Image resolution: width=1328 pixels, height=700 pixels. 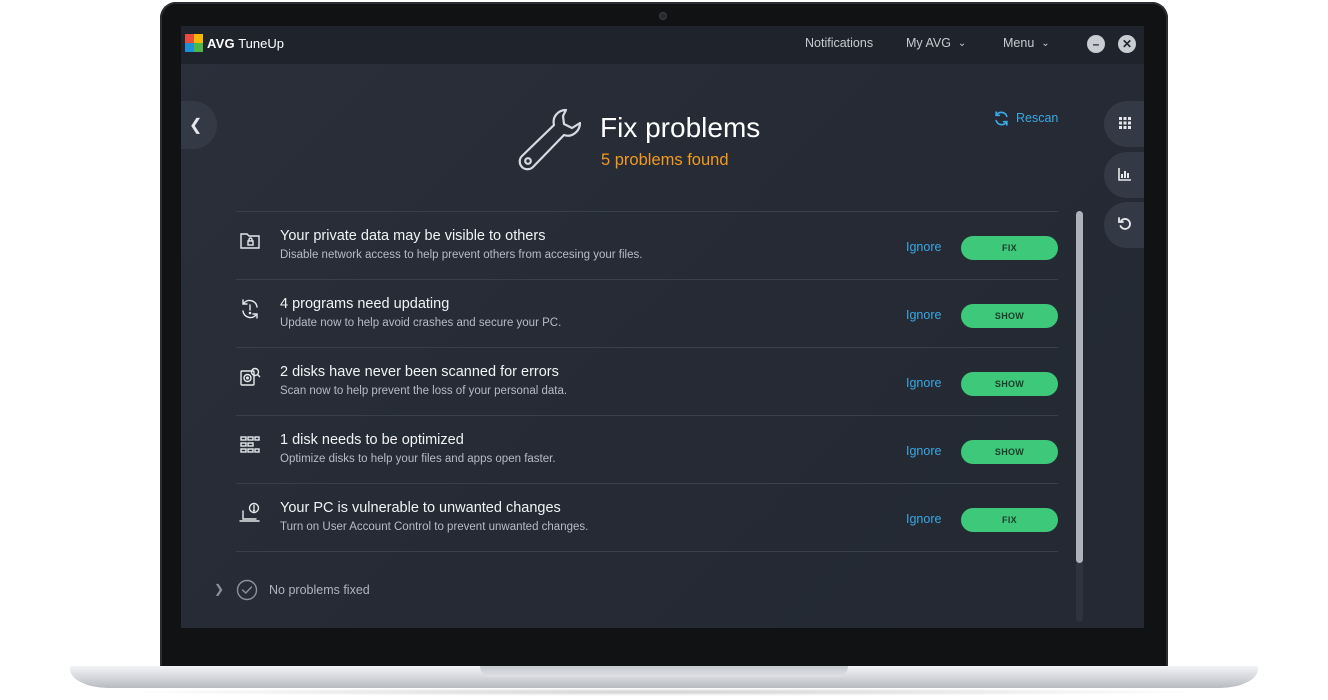 I want to click on folder-lock-icon, so click(x=250, y=241).